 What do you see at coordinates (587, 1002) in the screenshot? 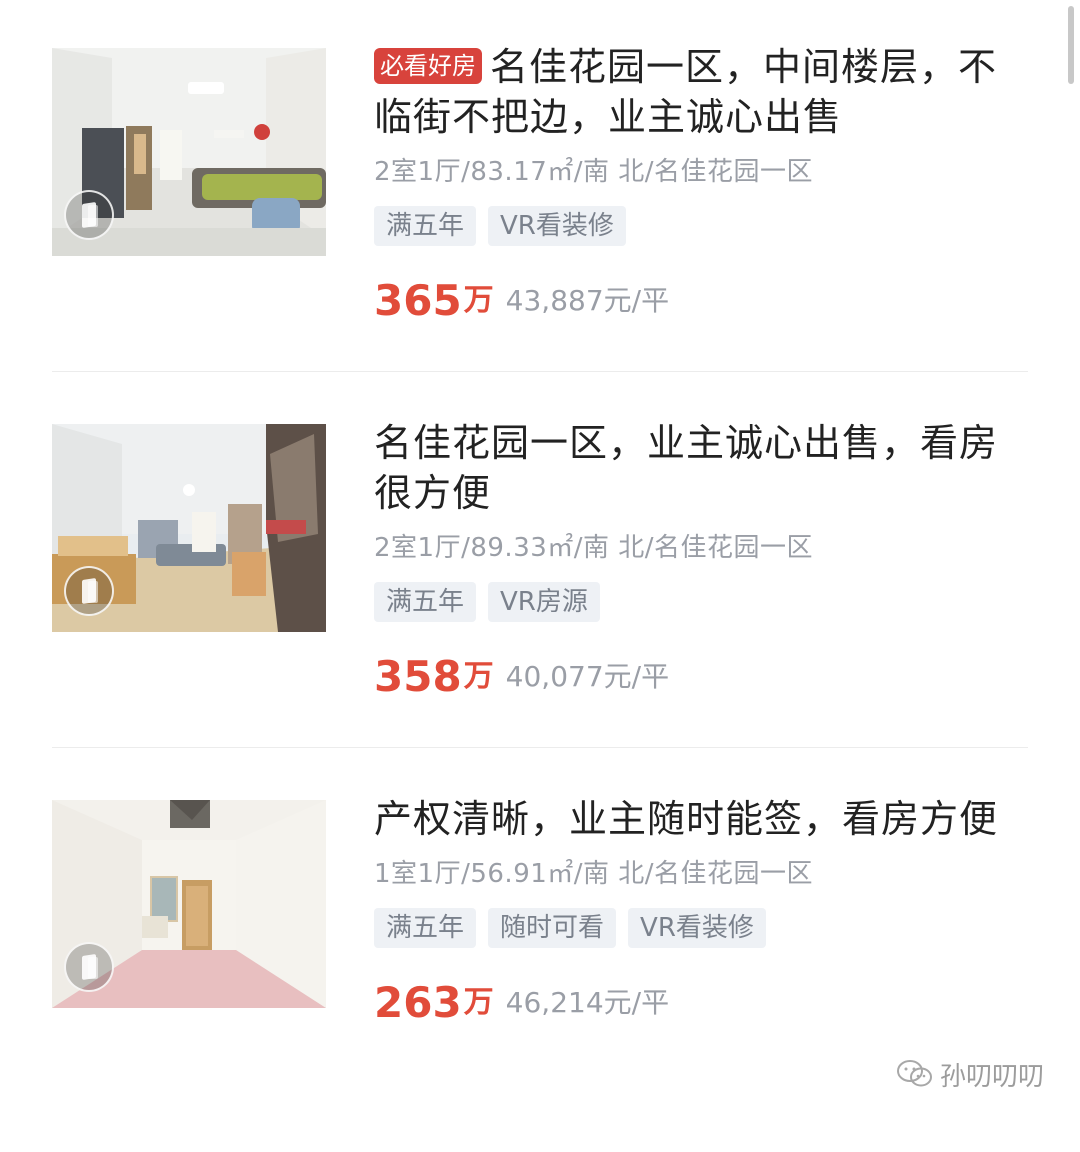
I see `price-per-sqm: 46,214元/平` at bounding box center [587, 1002].